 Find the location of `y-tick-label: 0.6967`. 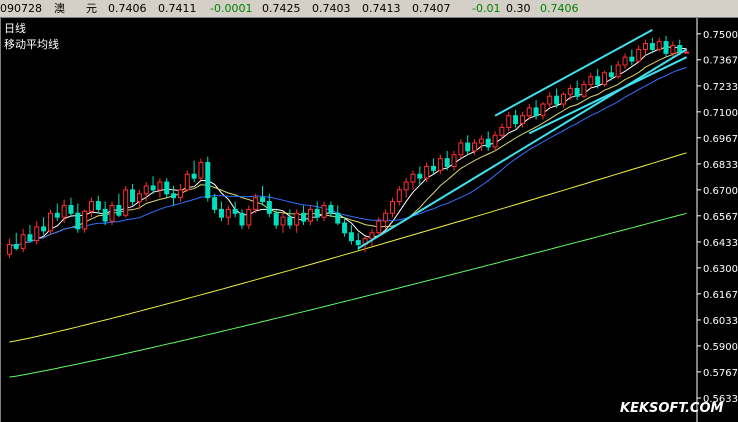

y-tick-label: 0.6967 is located at coordinates (720, 139).